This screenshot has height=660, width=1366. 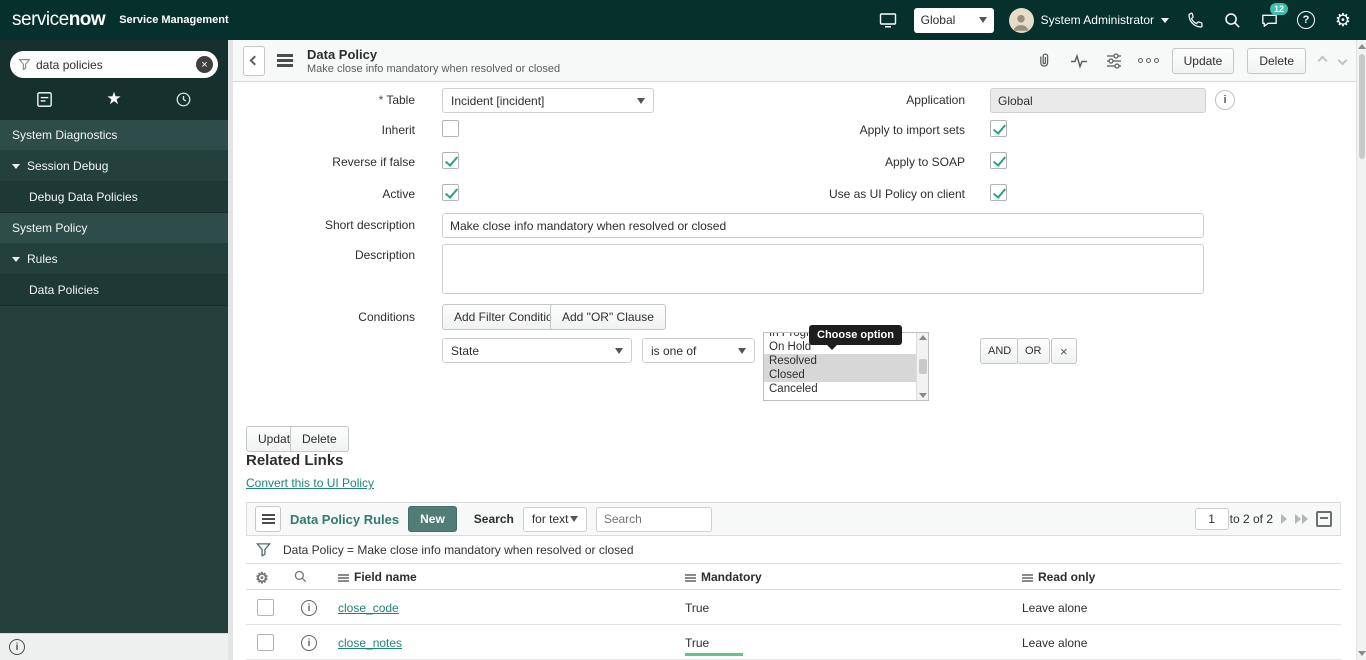 What do you see at coordinates (548, 100) in the screenshot?
I see `table-select: Incident [incident]` at bounding box center [548, 100].